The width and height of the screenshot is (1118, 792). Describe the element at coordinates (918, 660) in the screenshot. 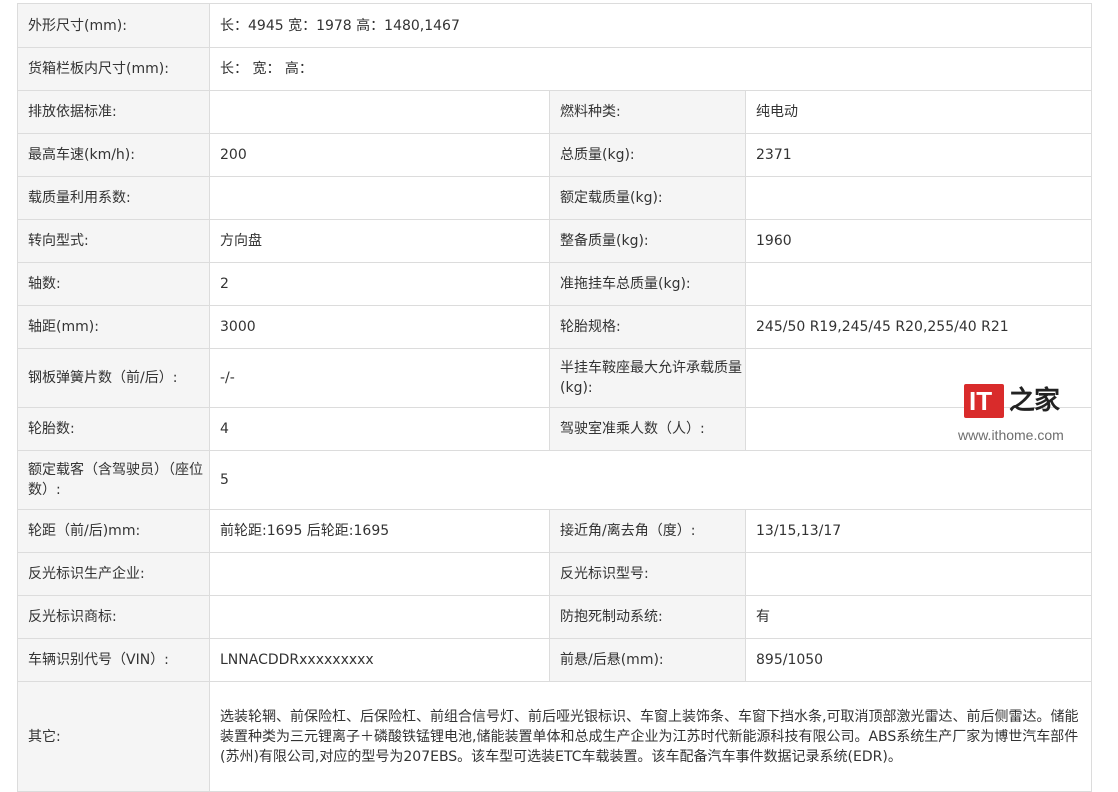

I see `row-value-2: 895/1050` at that location.